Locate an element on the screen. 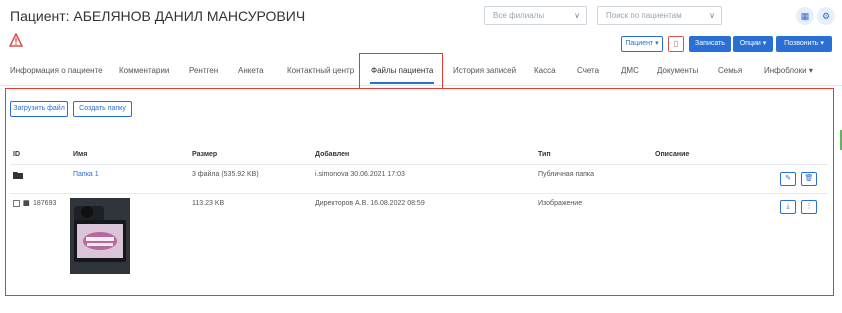 The height and width of the screenshot is (313, 842). file-size: 113.23 KB is located at coordinates (208, 203).